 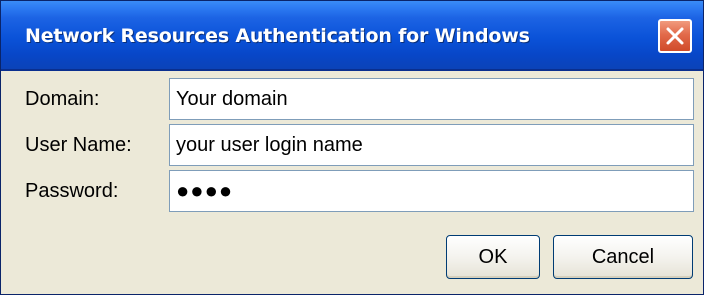 I want to click on close-button, so click(x=675, y=36).